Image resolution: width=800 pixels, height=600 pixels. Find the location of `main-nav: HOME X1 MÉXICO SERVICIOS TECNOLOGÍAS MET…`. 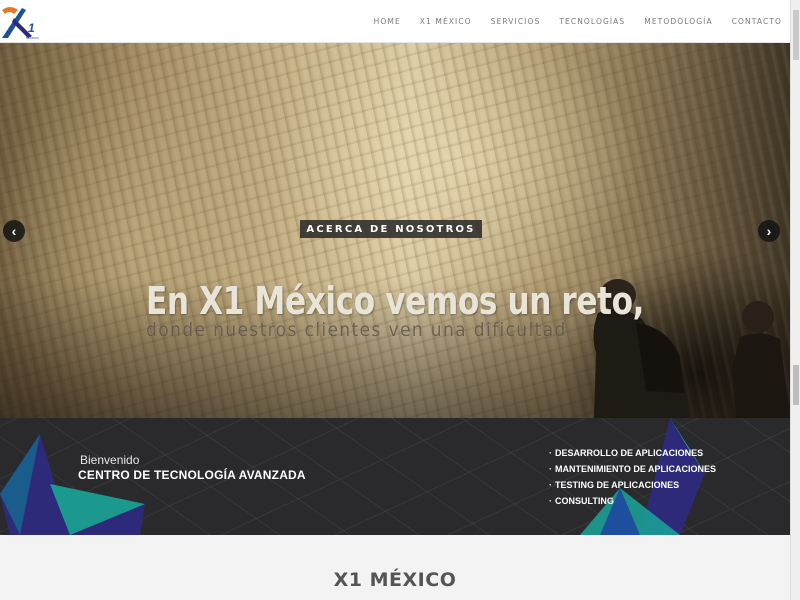

main-nav: HOME X1 MÉXICO SERVICIOS TECNOLOGÍAS MET… is located at coordinates (568, 21).